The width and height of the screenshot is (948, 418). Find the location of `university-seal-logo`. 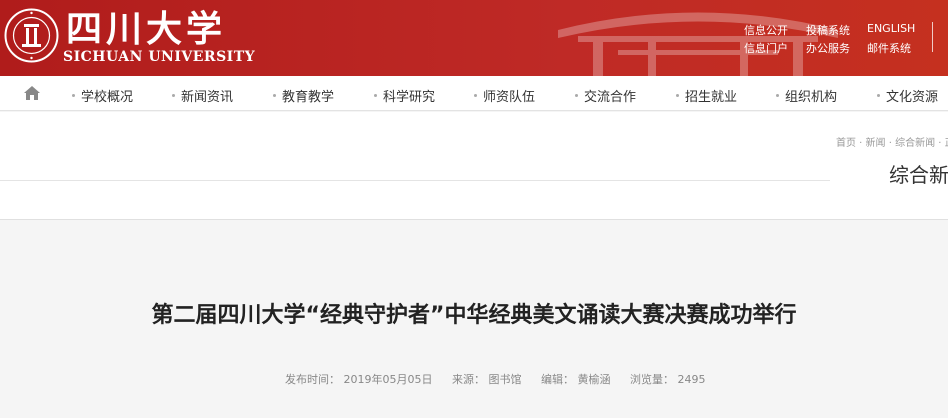

university-seal-logo is located at coordinates (31, 35).